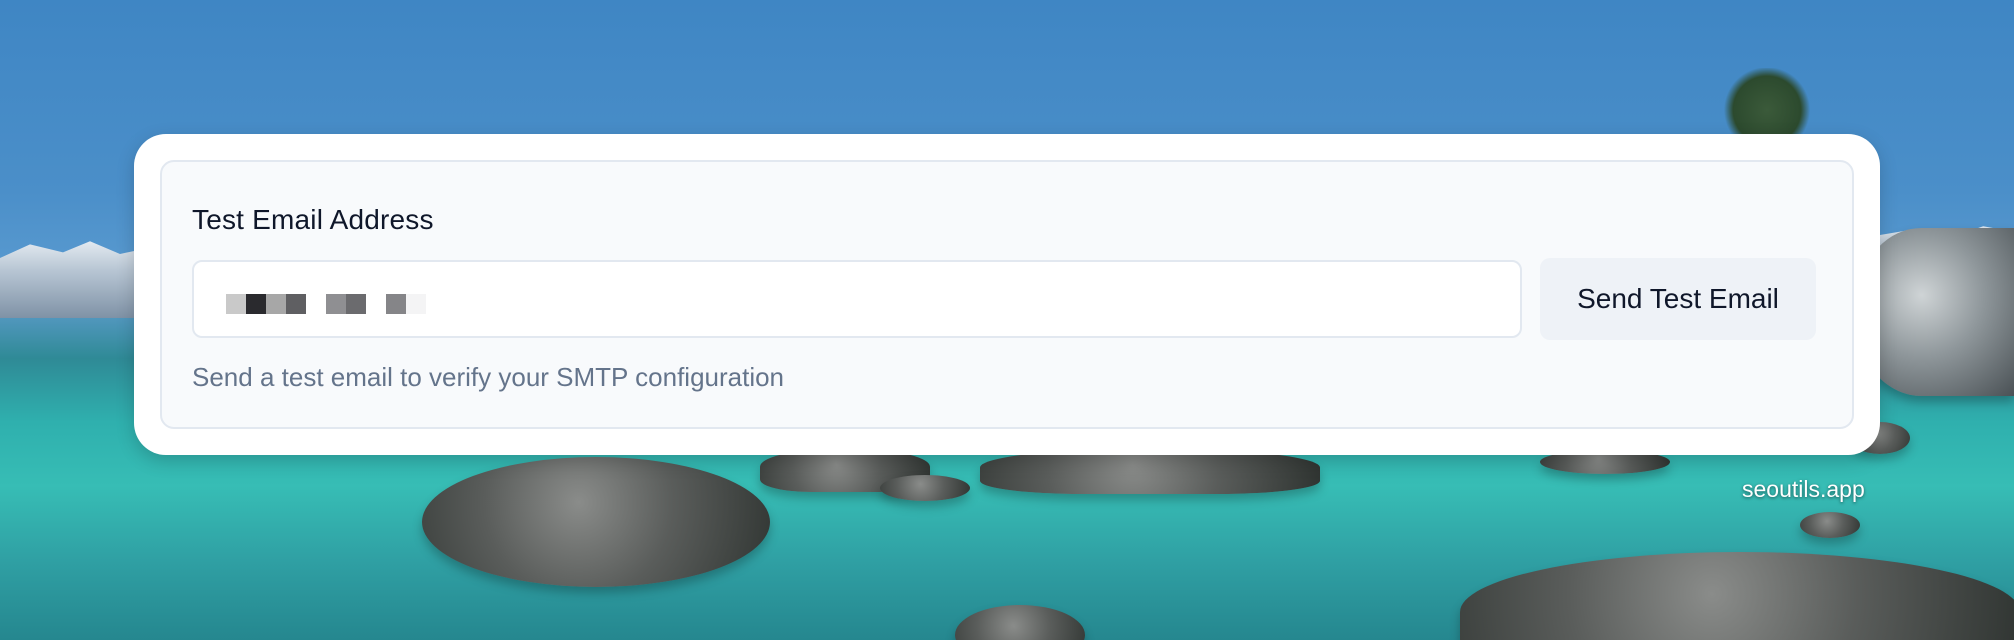  I want to click on tree, so click(1767, 103).